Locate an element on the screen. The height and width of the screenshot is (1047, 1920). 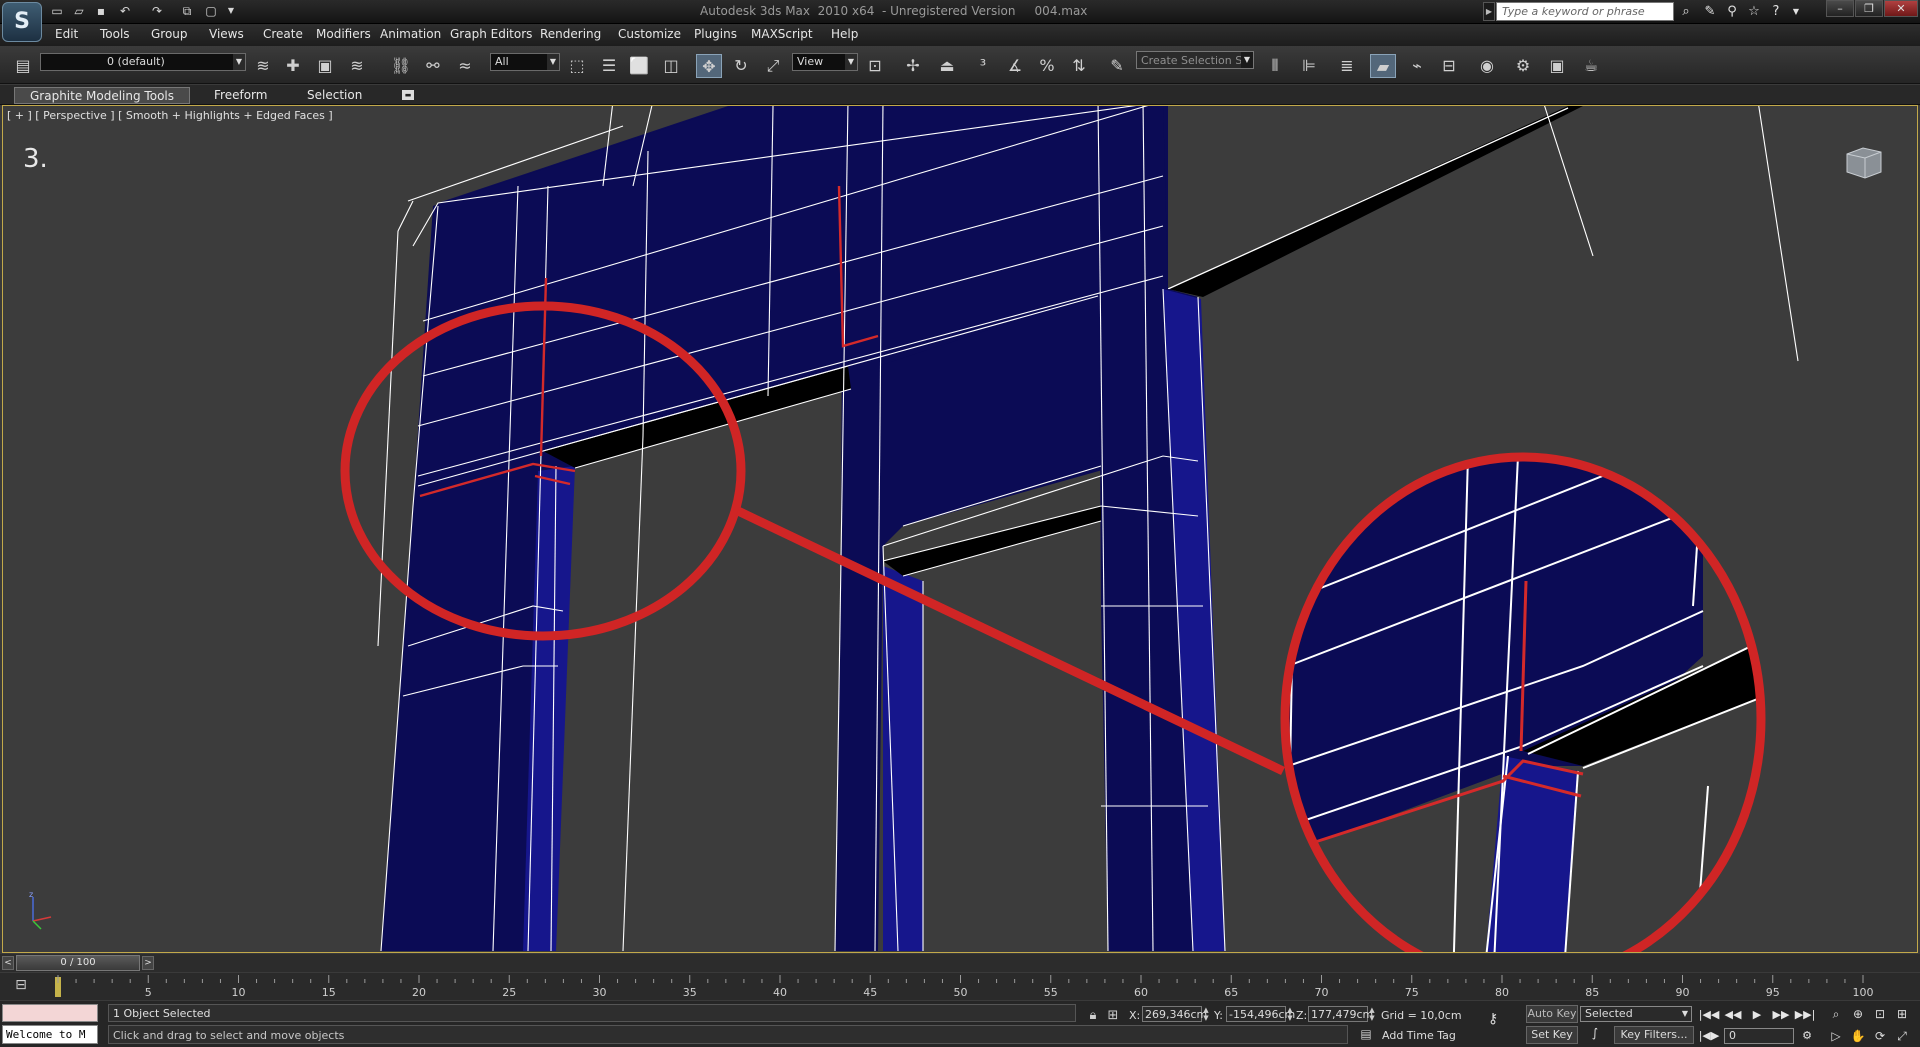
undo-icon: ↶ is located at coordinates (125, 11).